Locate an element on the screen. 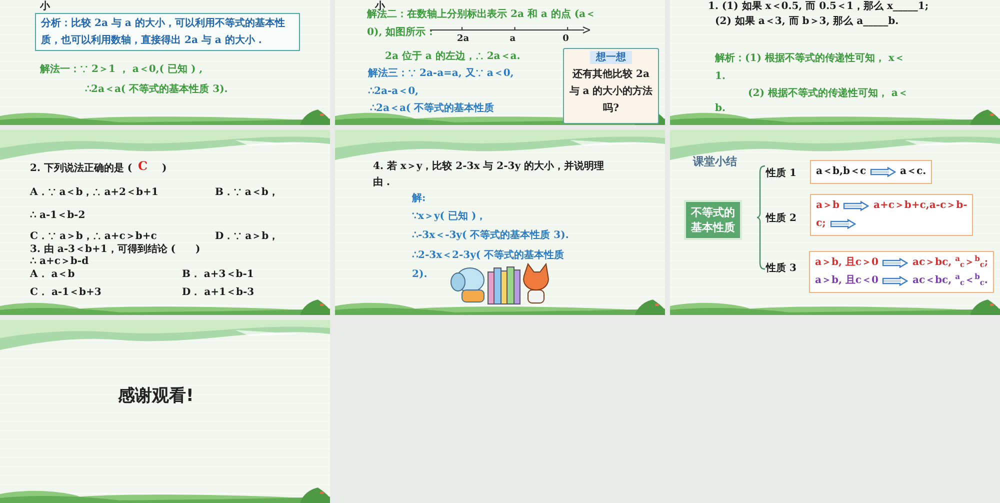  question-text: ∴ a+c＞b-d is located at coordinates (59, 262).